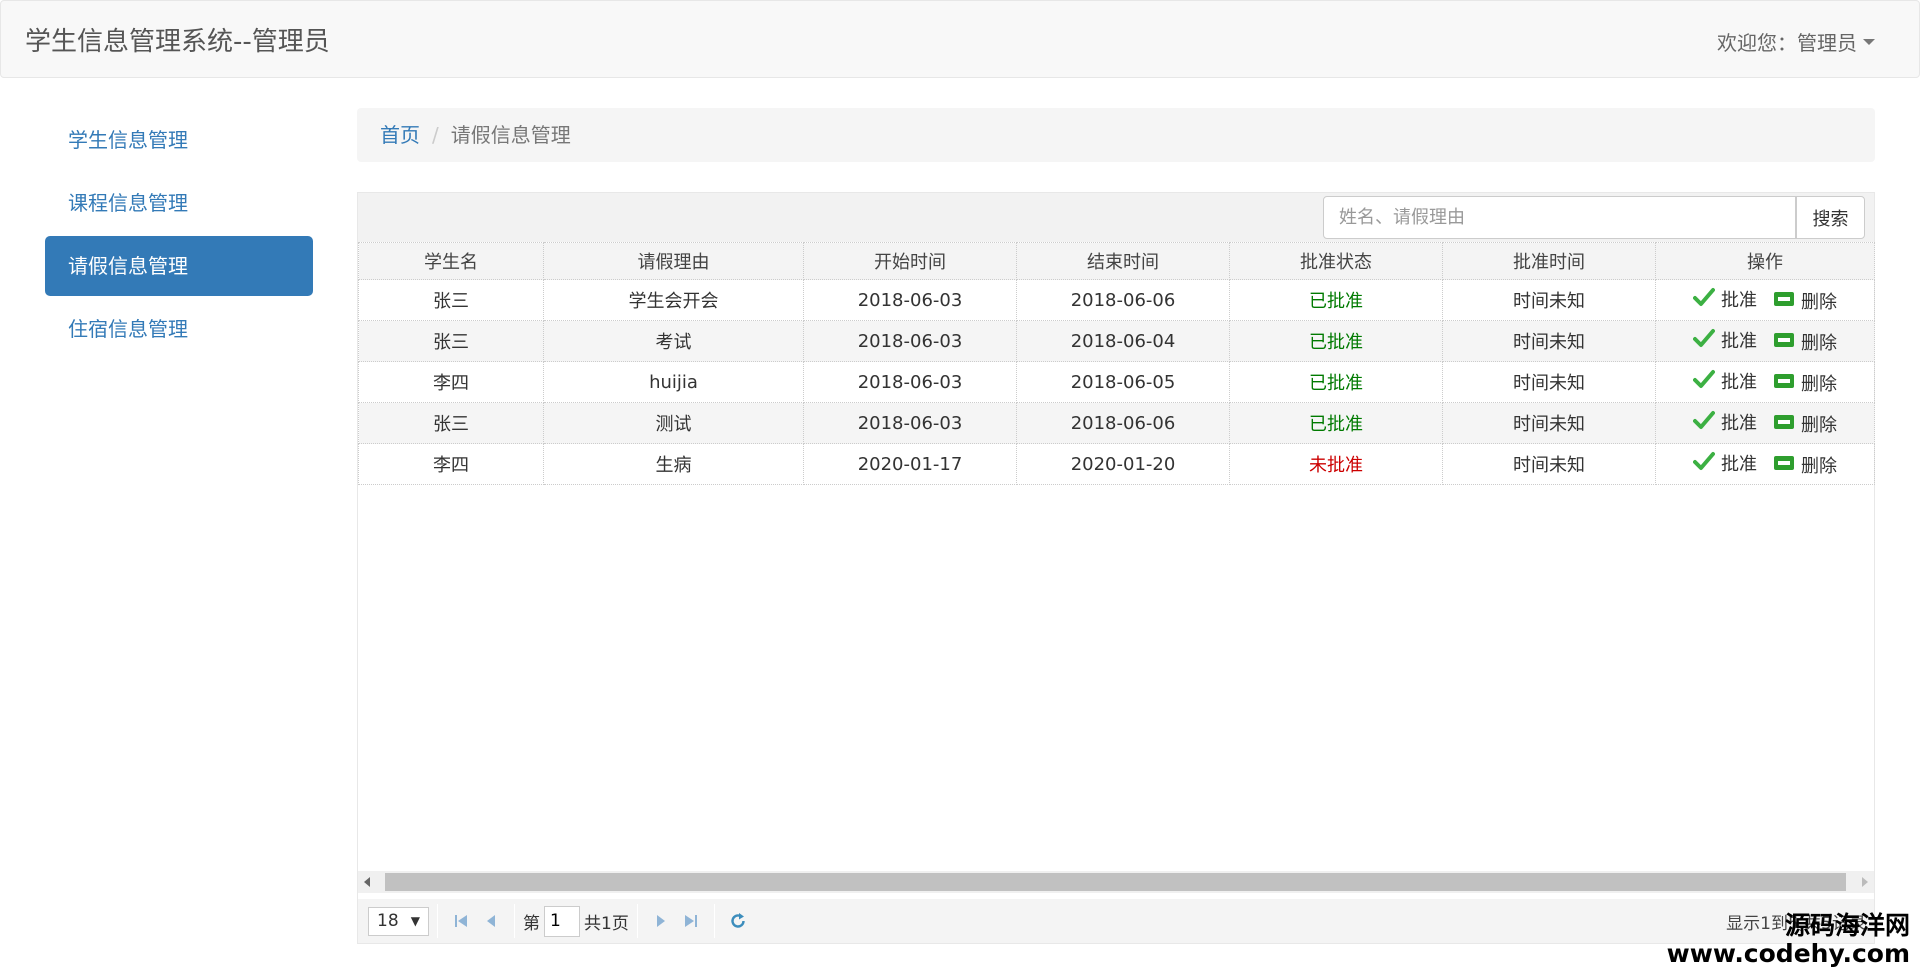  What do you see at coordinates (673, 464) in the screenshot?
I see `cell-reason: 生病` at bounding box center [673, 464].